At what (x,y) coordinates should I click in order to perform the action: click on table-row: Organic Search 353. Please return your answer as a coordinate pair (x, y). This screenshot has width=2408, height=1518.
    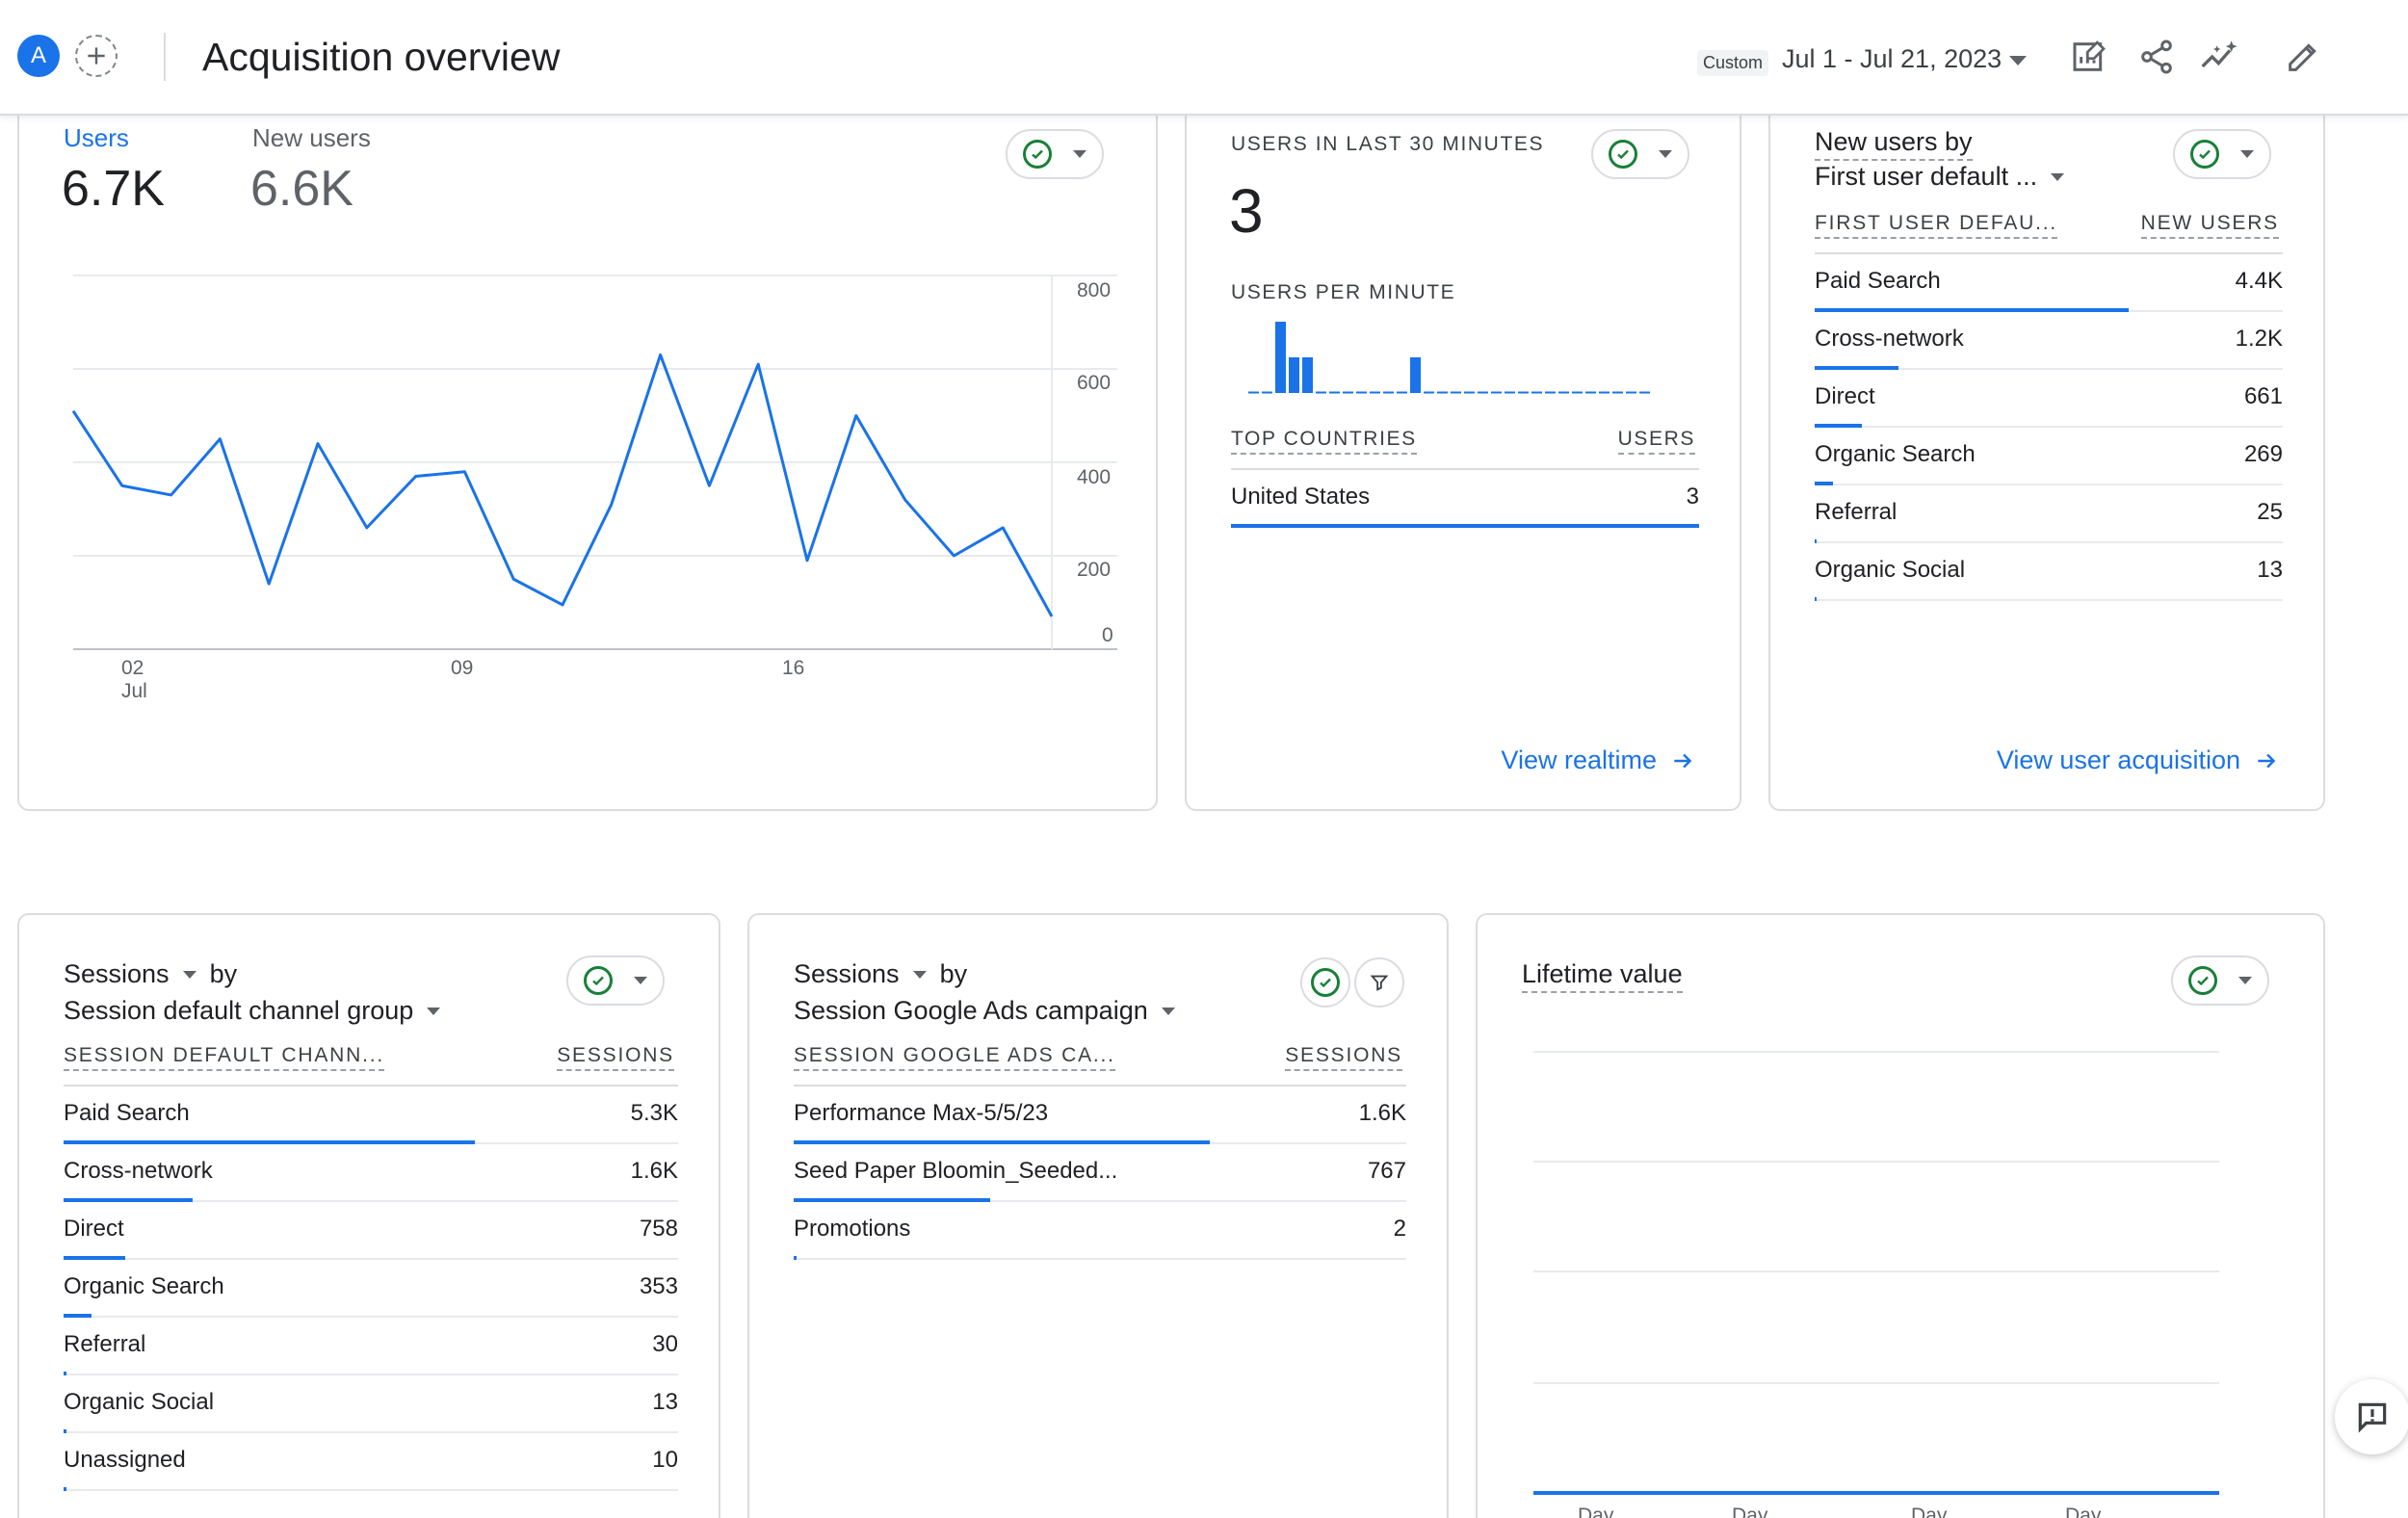
    Looking at the image, I should click on (371, 1289).